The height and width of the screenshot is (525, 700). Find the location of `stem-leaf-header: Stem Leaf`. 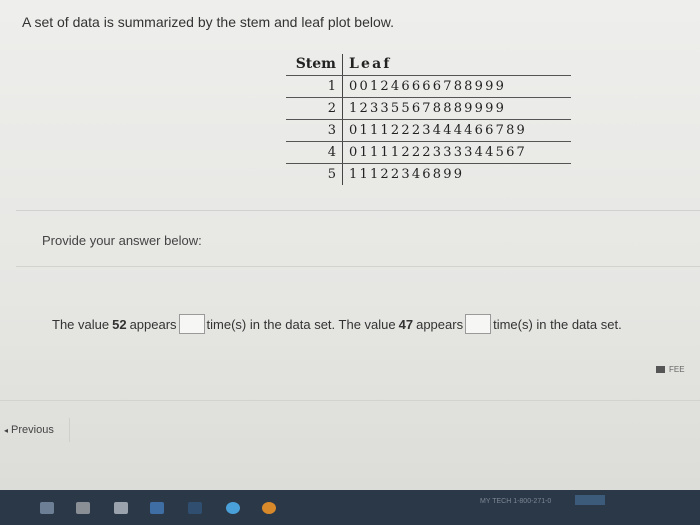

stem-leaf-header: Stem Leaf is located at coordinates (428, 65).